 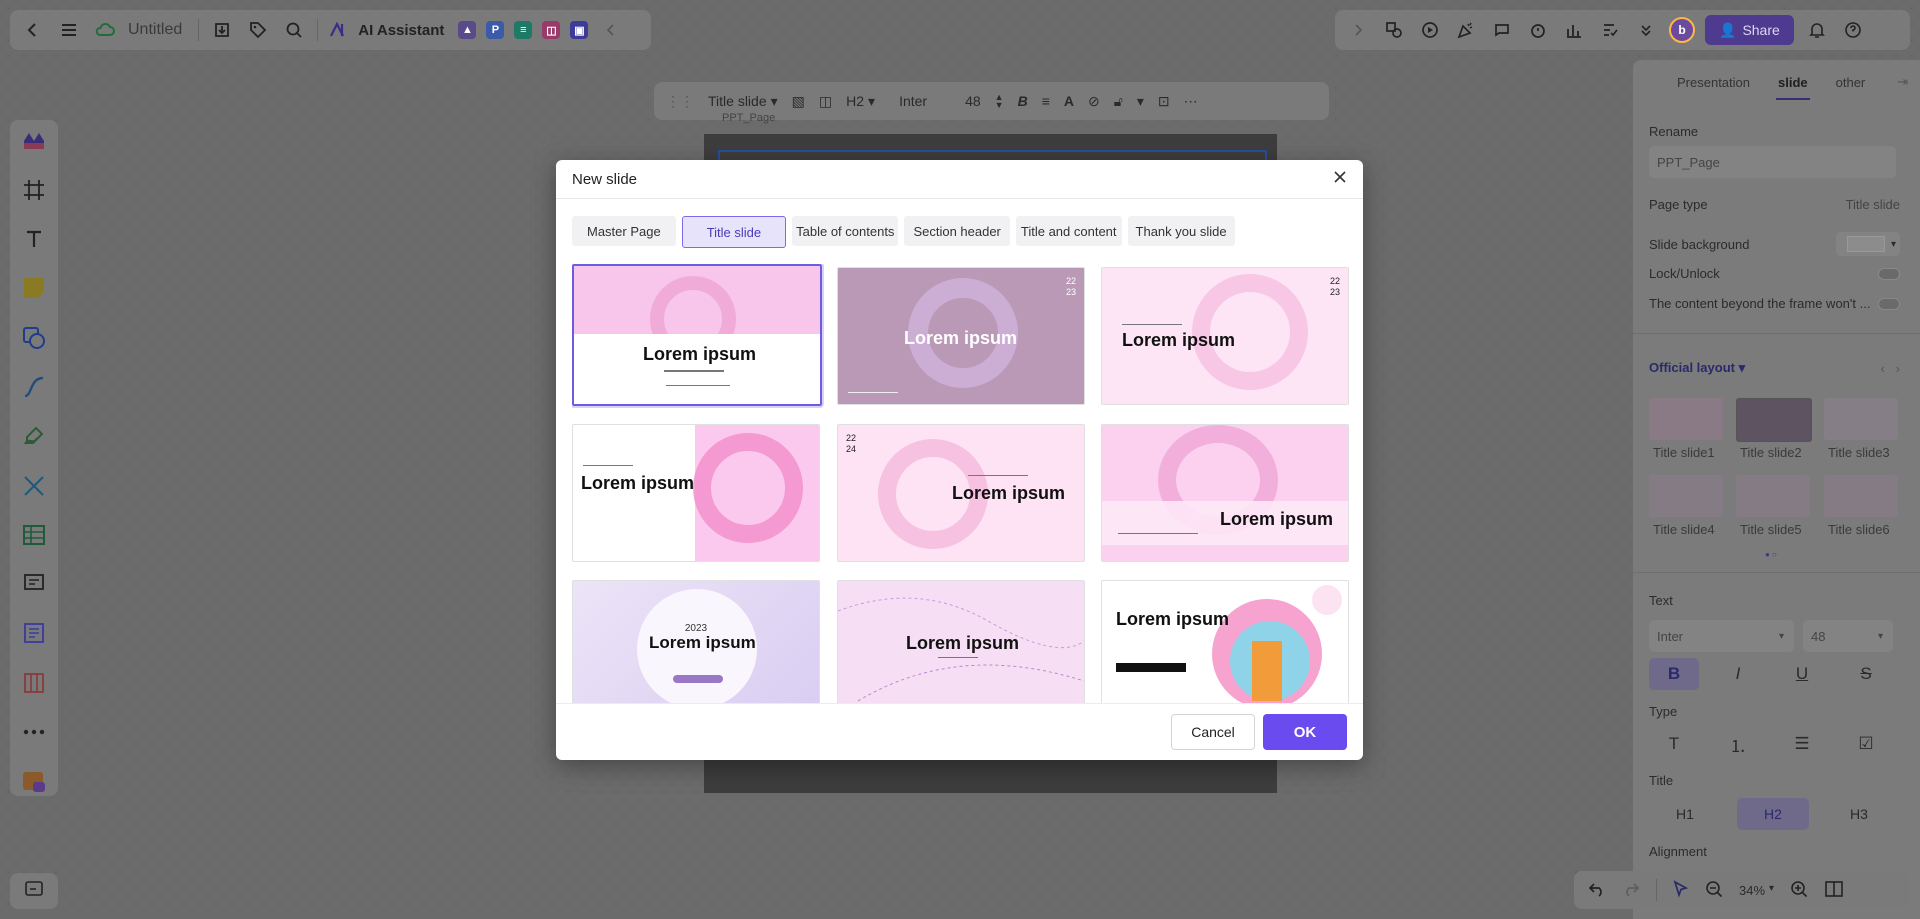 What do you see at coordinates (1756, 890) in the screenshot?
I see `zoom-level: 34% ▾` at bounding box center [1756, 890].